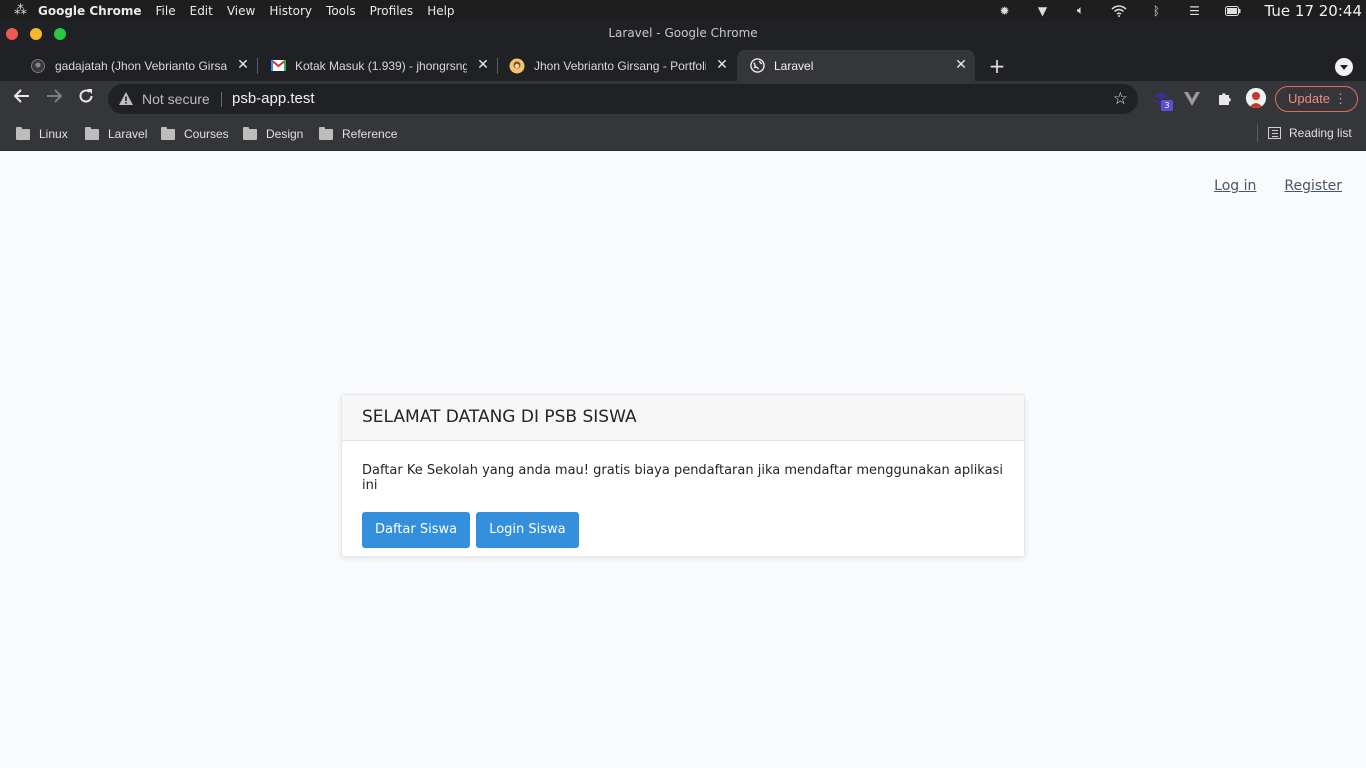  What do you see at coordinates (527, 530) in the screenshot?
I see `login-siswa-button: Login Siswa` at bounding box center [527, 530].